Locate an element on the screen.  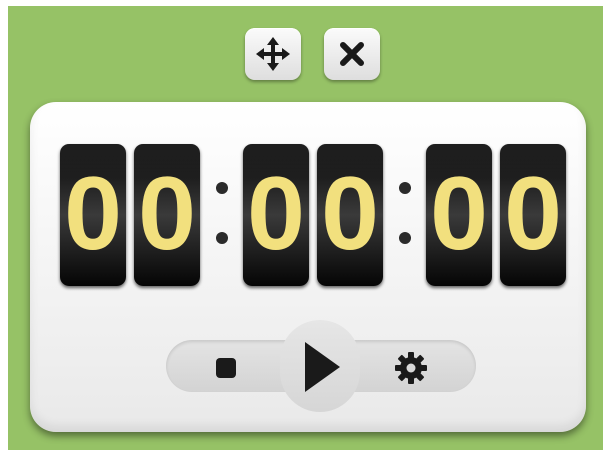
hours-tens-digit: 0 is located at coordinates (93, 214).